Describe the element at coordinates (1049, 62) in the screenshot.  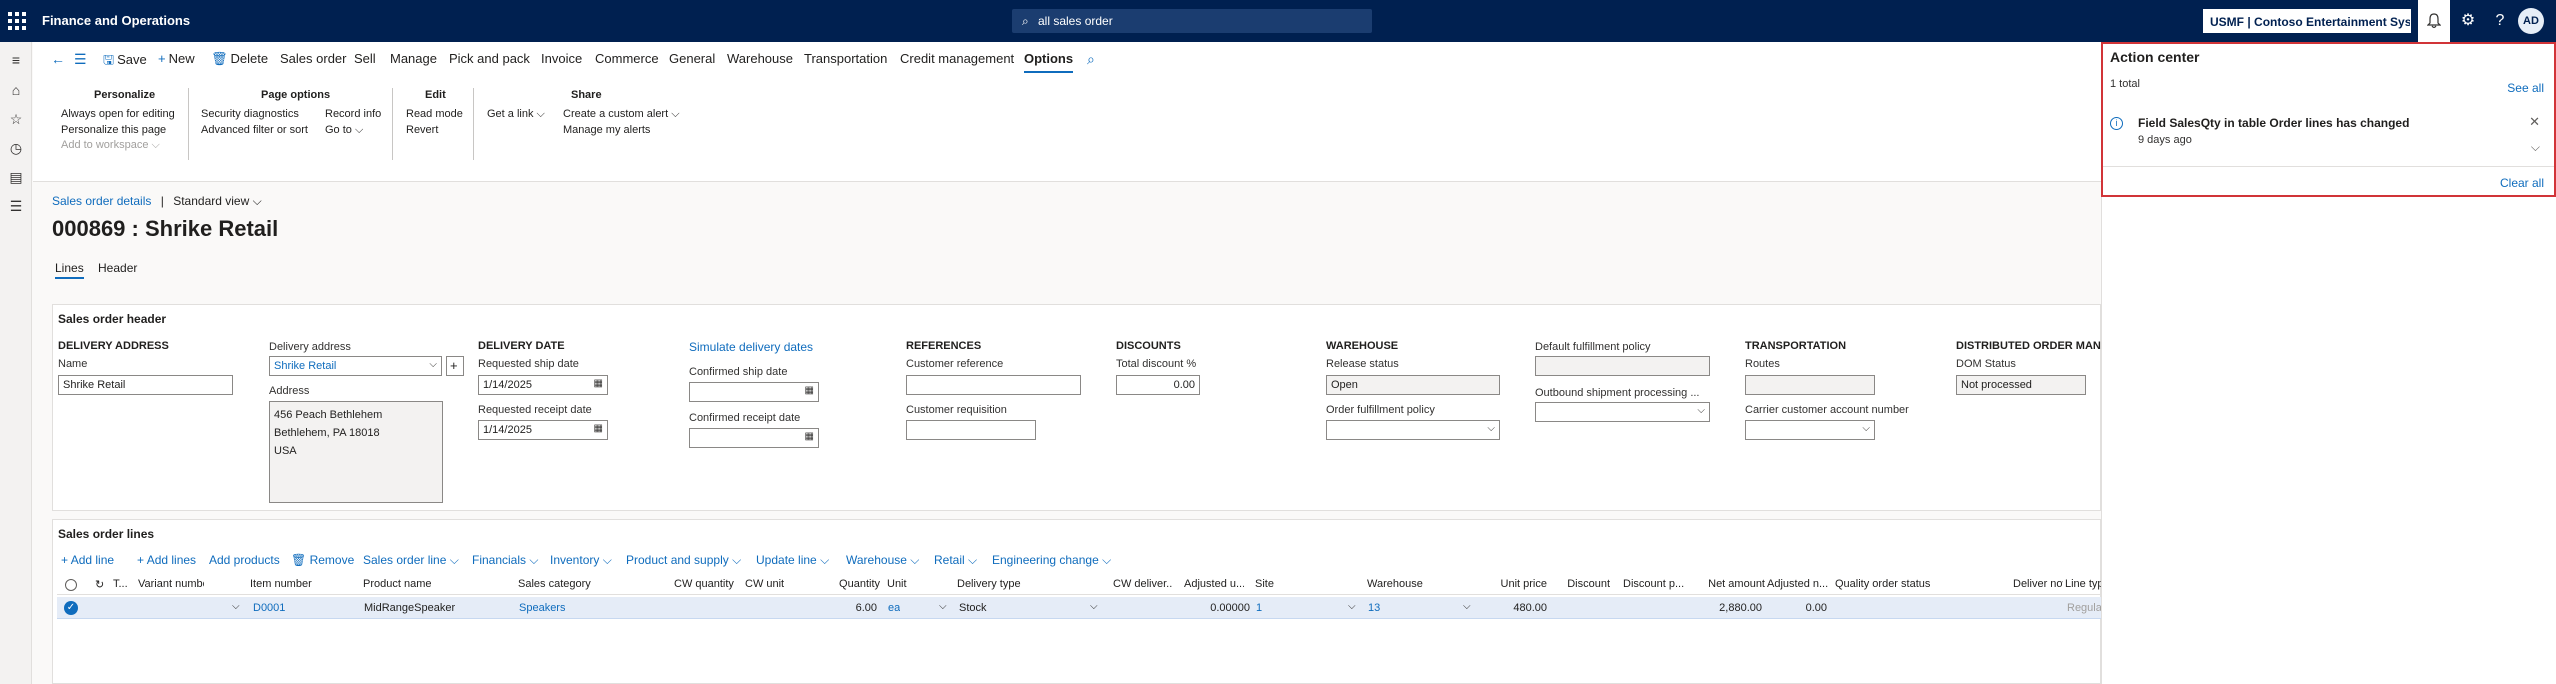
I see `tab-options: Options` at that location.